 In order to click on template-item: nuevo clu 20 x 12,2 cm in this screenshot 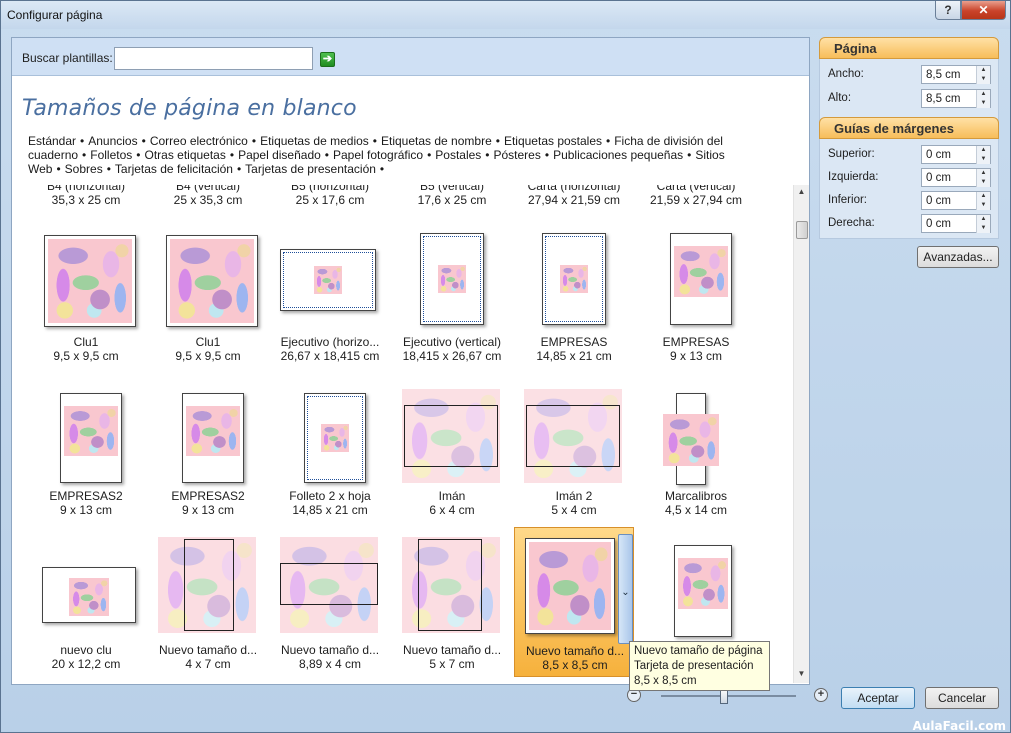, I will do `click(86, 602)`.